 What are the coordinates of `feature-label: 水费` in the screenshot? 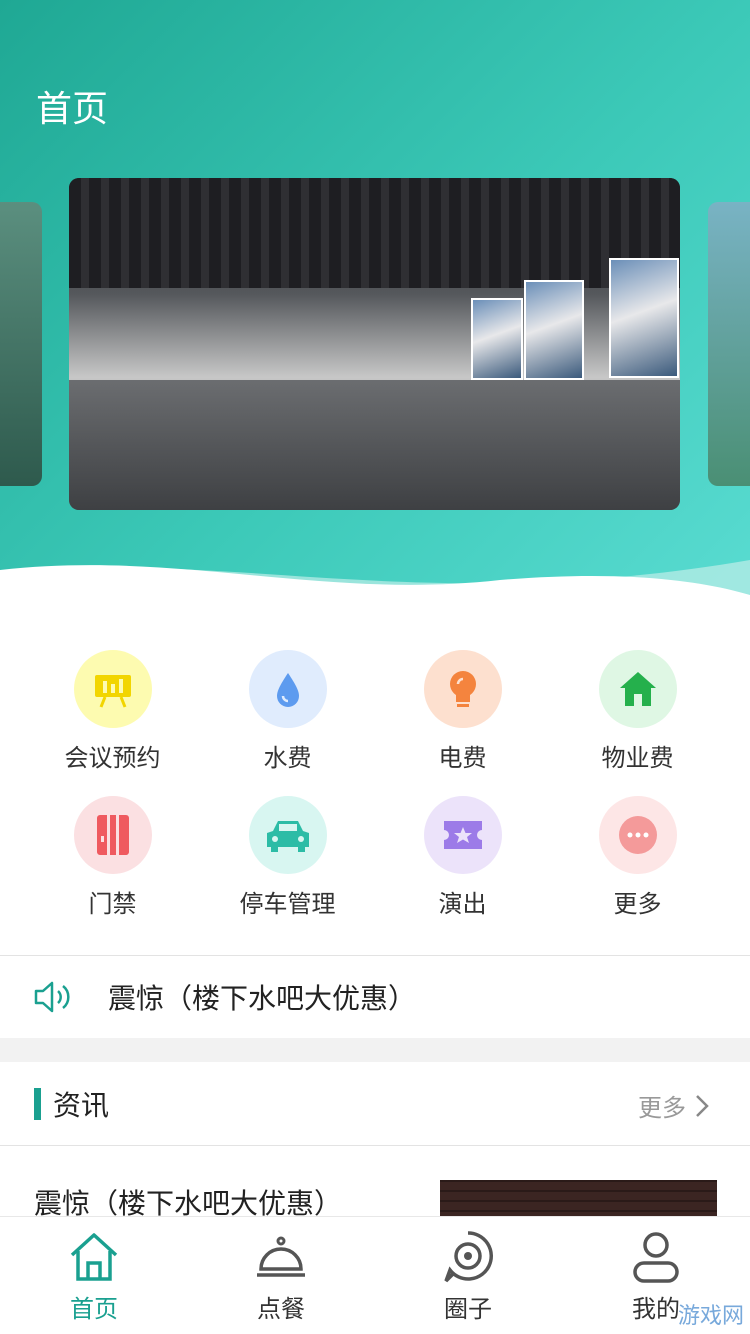 It's located at (287, 758).